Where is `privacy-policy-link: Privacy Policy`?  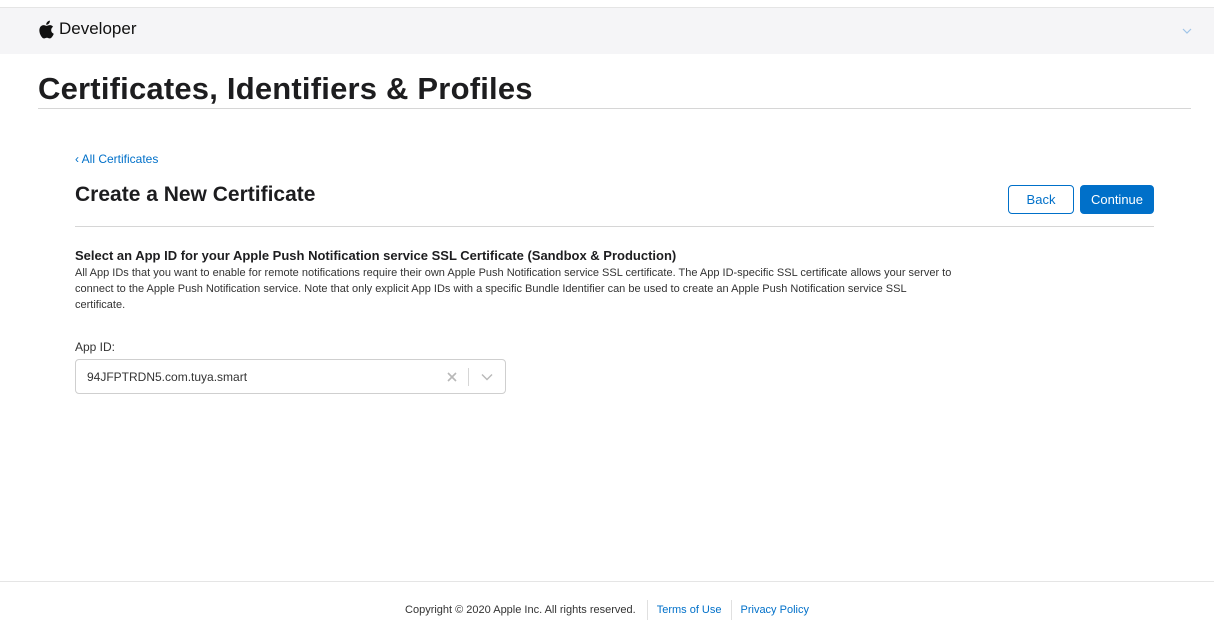
privacy-policy-link: Privacy Policy is located at coordinates (775, 610).